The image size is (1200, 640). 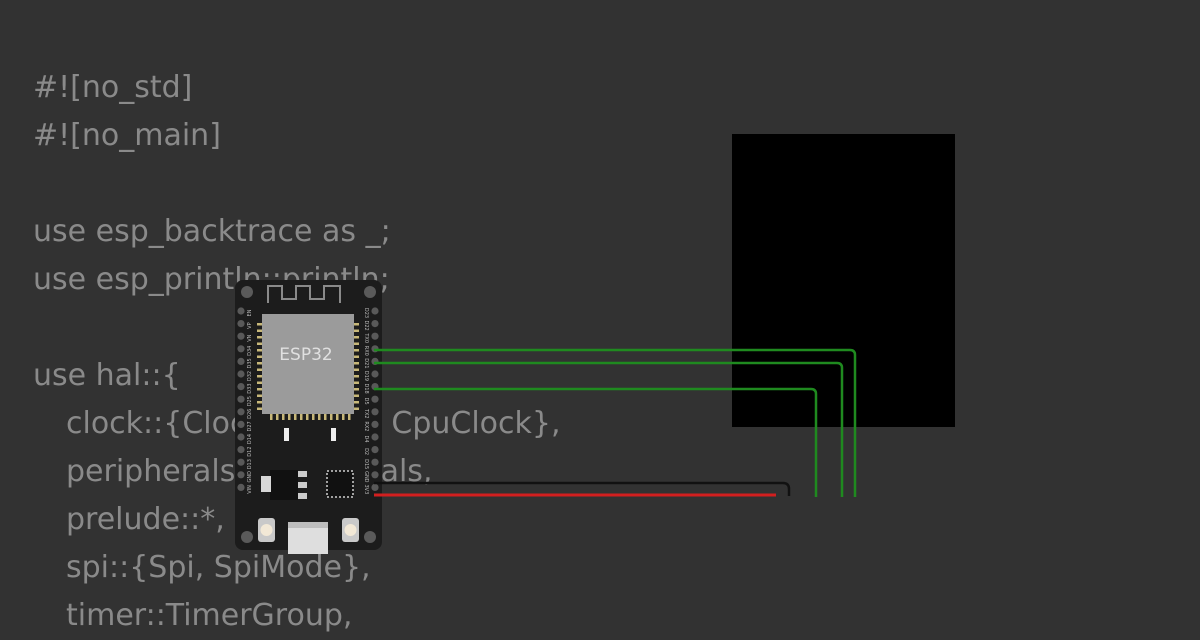 I want to click on pin-label: D35, so click(x=250, y=363).